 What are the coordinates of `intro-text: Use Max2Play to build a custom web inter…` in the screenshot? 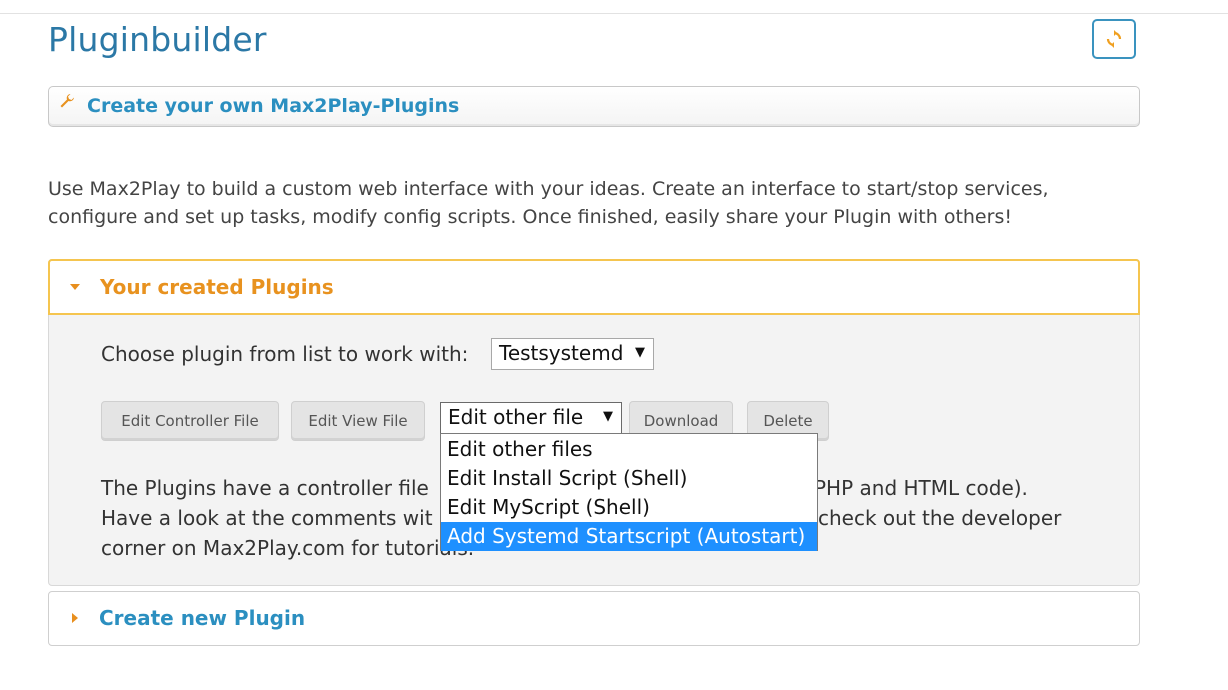 It's located at (548, 203).